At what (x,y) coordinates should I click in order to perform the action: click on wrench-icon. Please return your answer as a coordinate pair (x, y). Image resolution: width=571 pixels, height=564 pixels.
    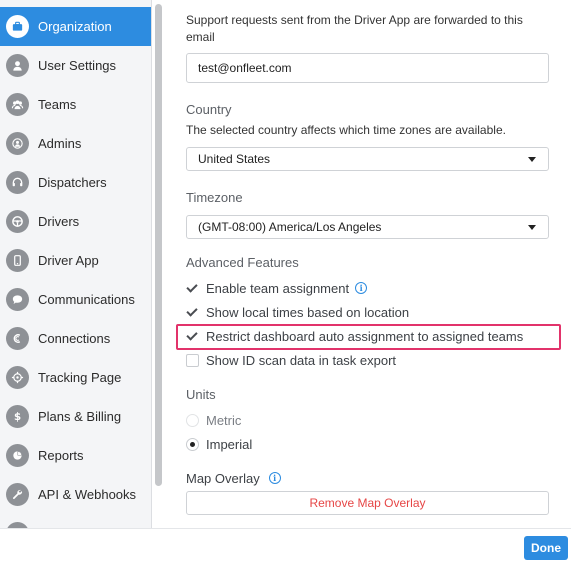
    Looking at the image, I should click on (17, 494).